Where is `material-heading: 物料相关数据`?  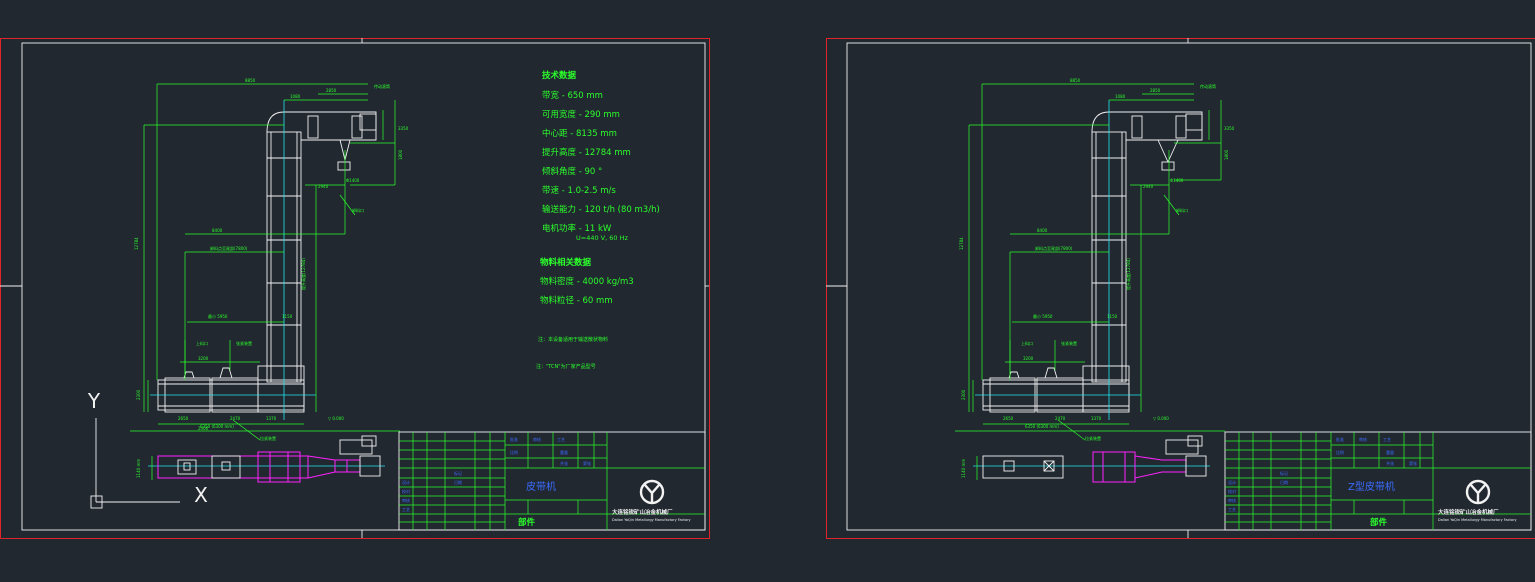 material-heading: 物料相关数据 is located at coordinates (566, 262).